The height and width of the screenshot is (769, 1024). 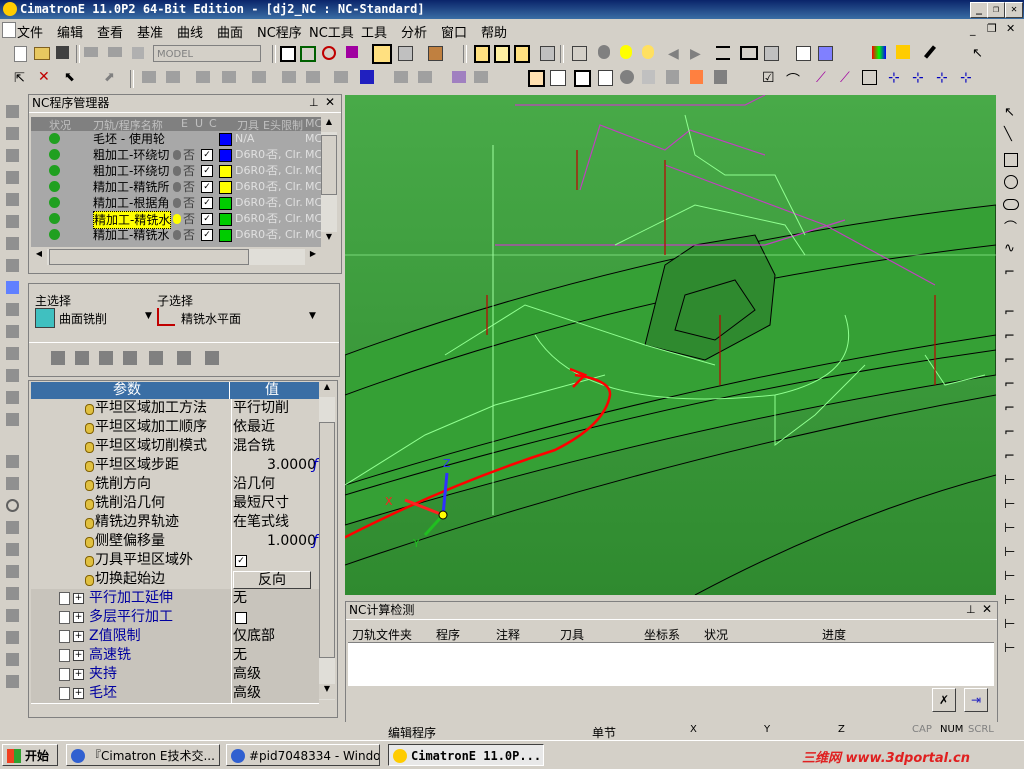 What do you see at coordinates (405, 53) in the screenshot?
I see `shade-icon` at bounding box center [405, 53].